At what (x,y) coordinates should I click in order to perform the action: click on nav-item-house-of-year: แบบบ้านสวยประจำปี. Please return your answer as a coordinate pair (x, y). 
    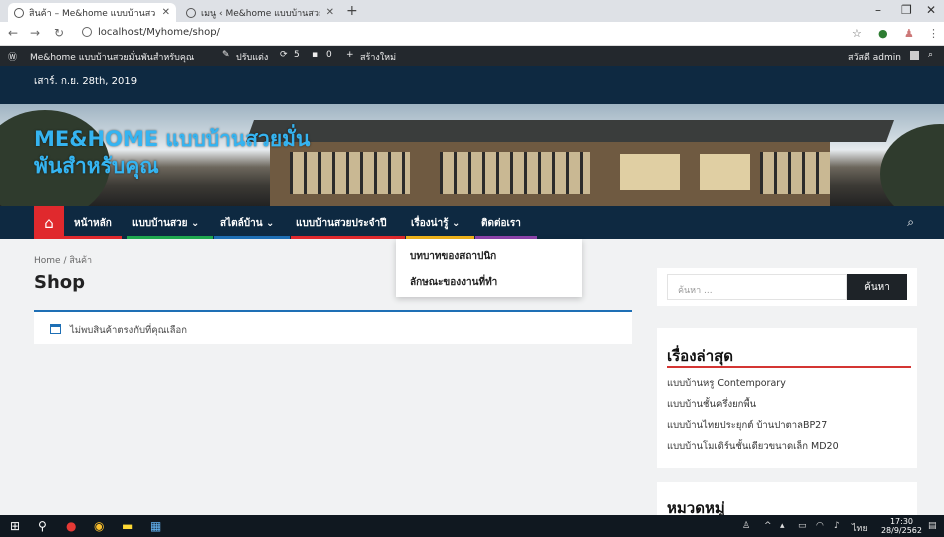
    Looking at the image, I should click on (341, 223).